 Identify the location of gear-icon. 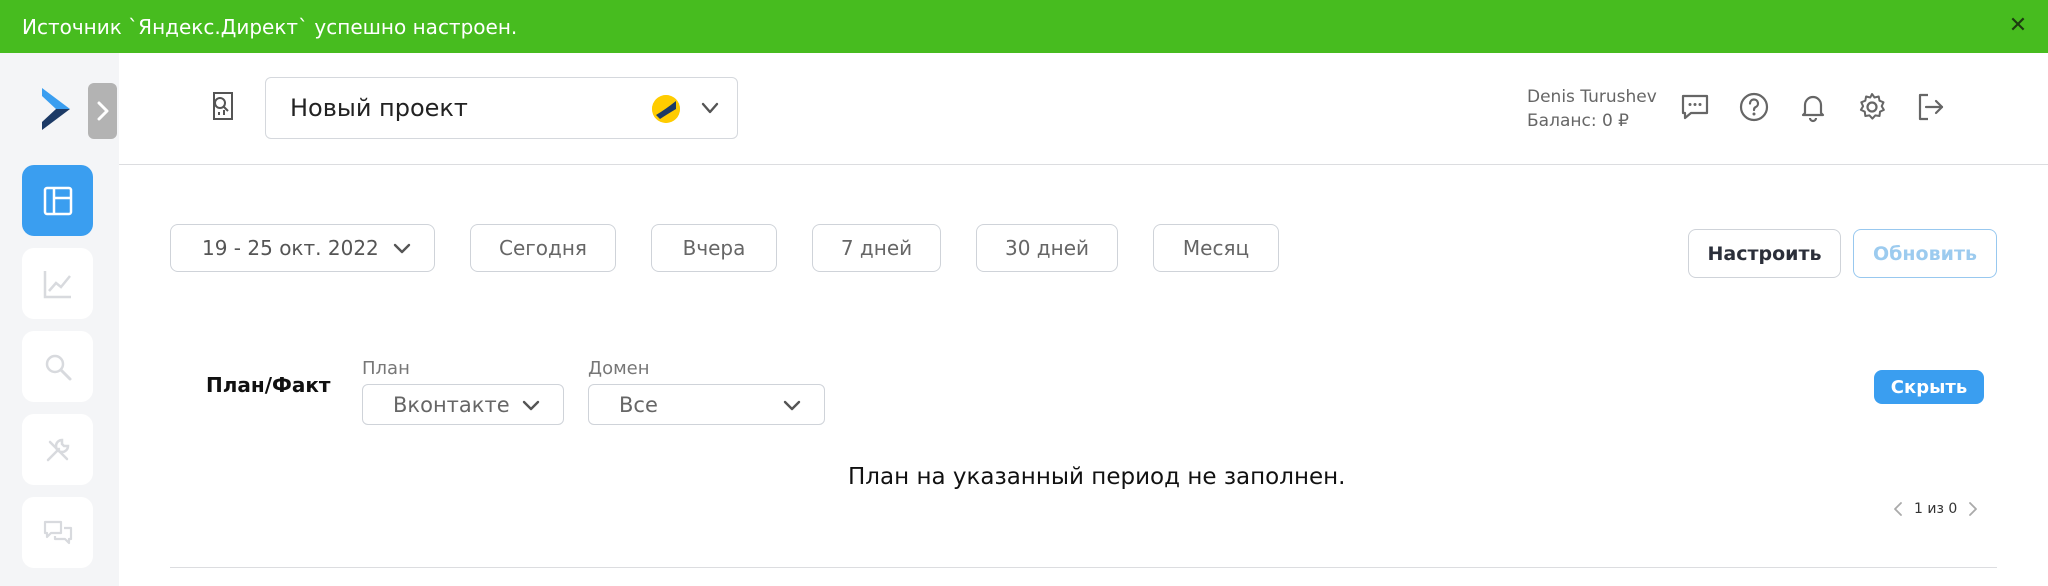
(1872, 107).